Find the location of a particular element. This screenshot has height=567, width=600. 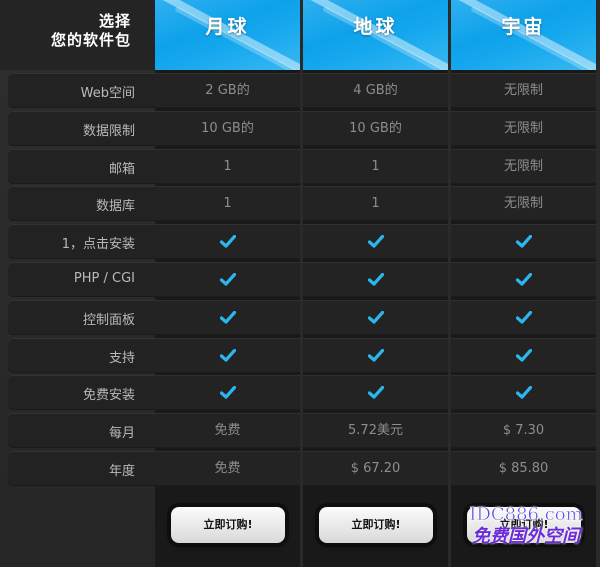

table-cell: 4 GB的 is located at coordinates (375, 90).